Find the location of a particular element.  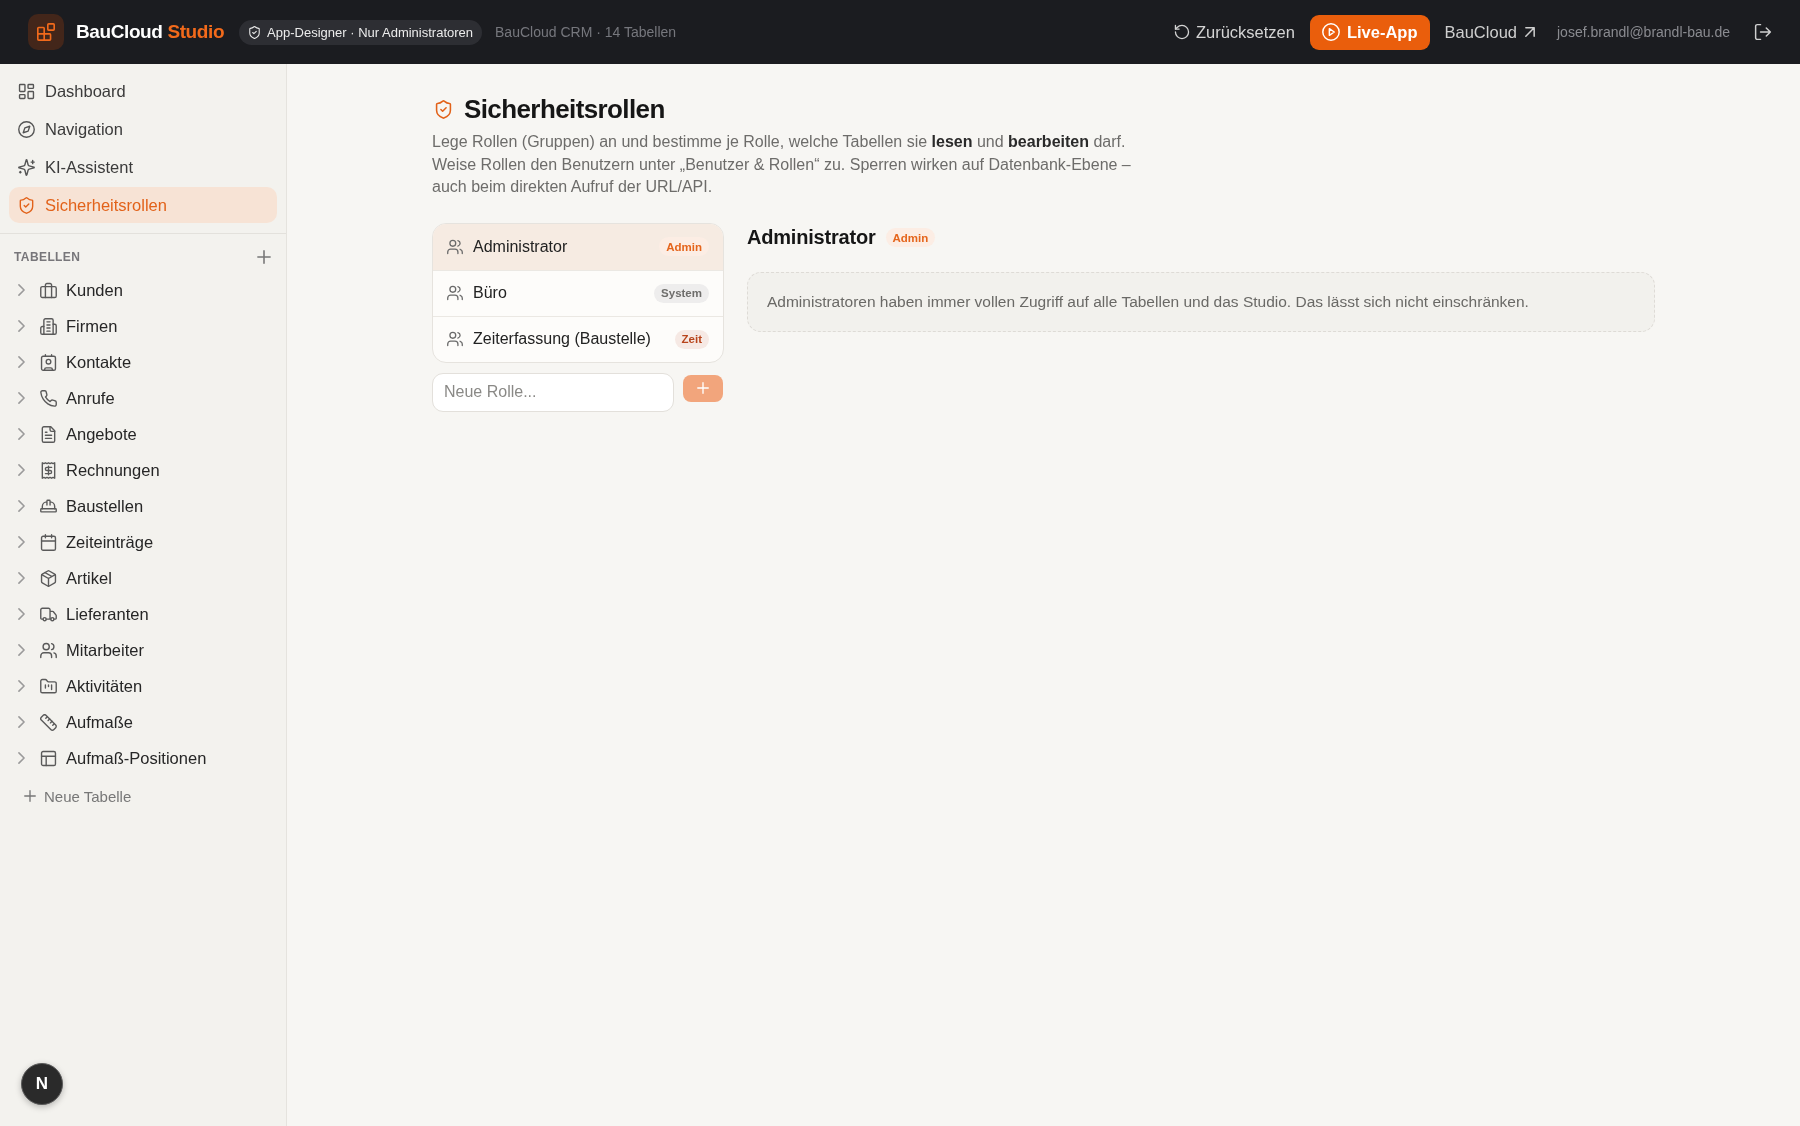

sidebar-item: Artikel is located at coordinates (143, 578).